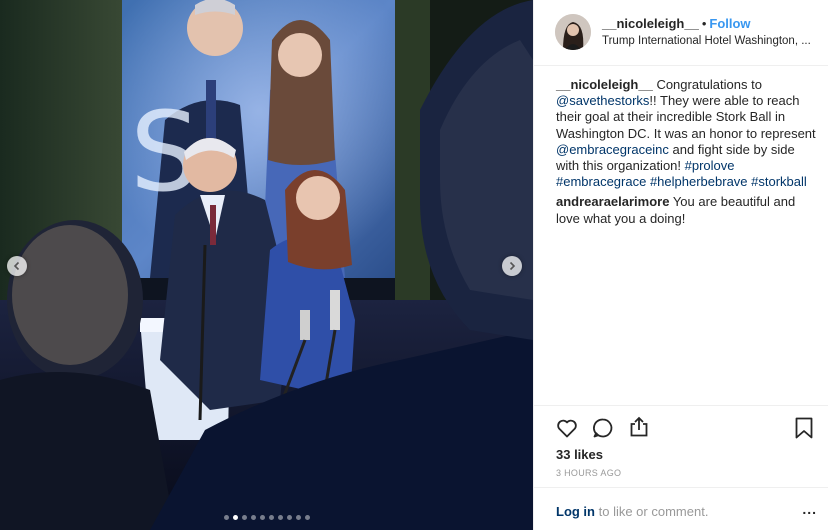 This screenshot has width=828, height=530. Describe the element at coordinates (710, 165) in the screenshot. I see `hashtag-link: #prolove` at that location.